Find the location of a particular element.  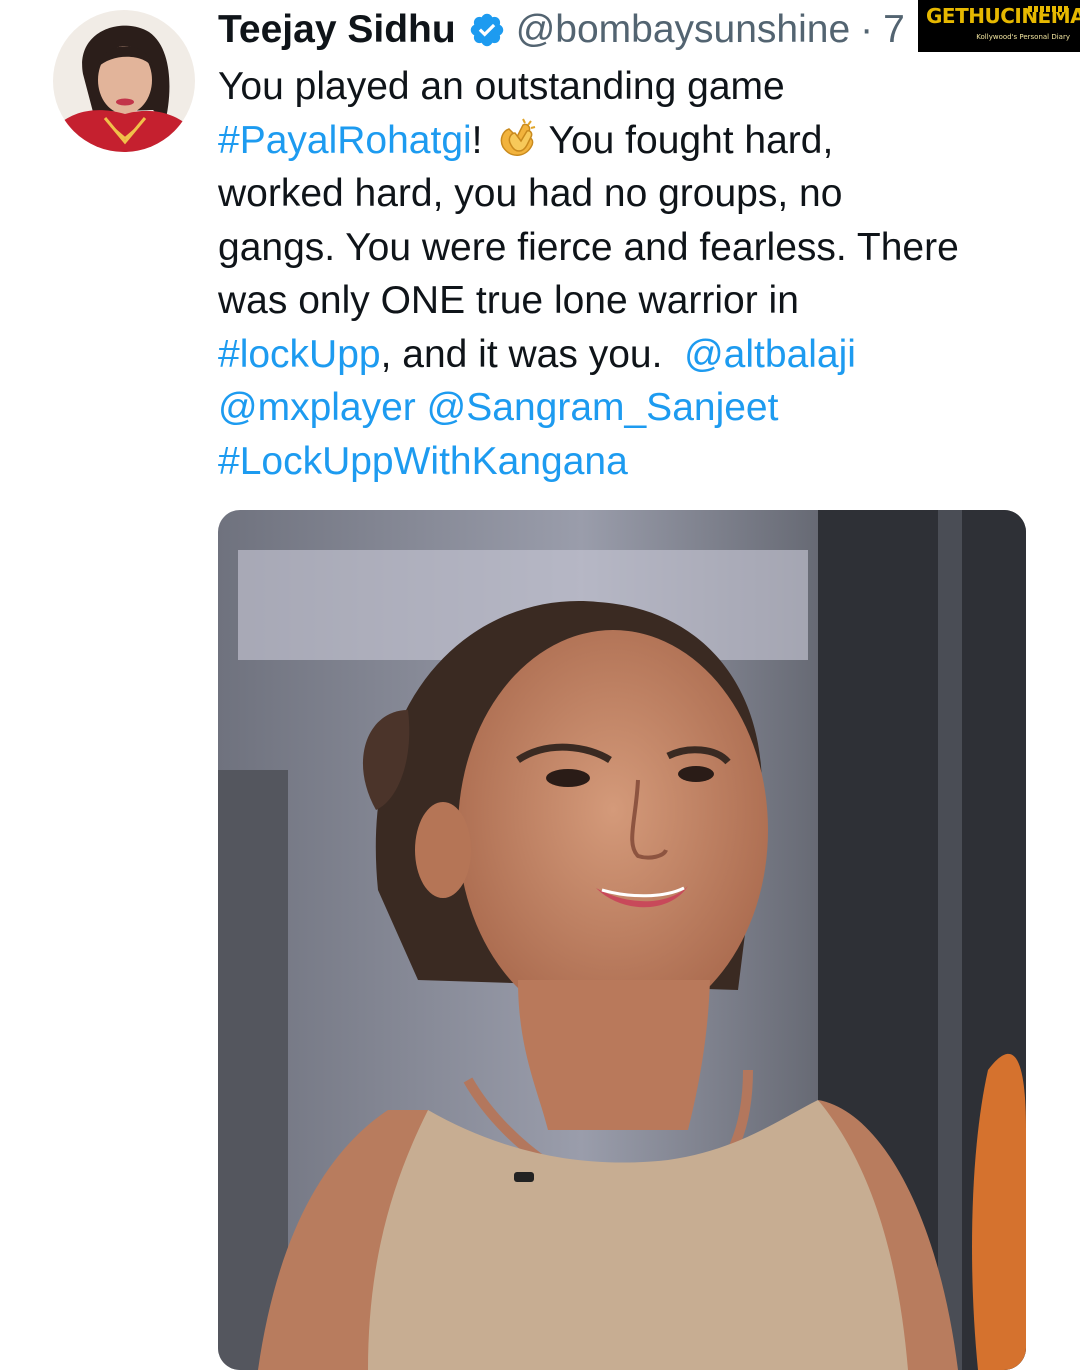

tweet-text-line: worked hard, you had no groups, no is located at coordinates (628, 194).